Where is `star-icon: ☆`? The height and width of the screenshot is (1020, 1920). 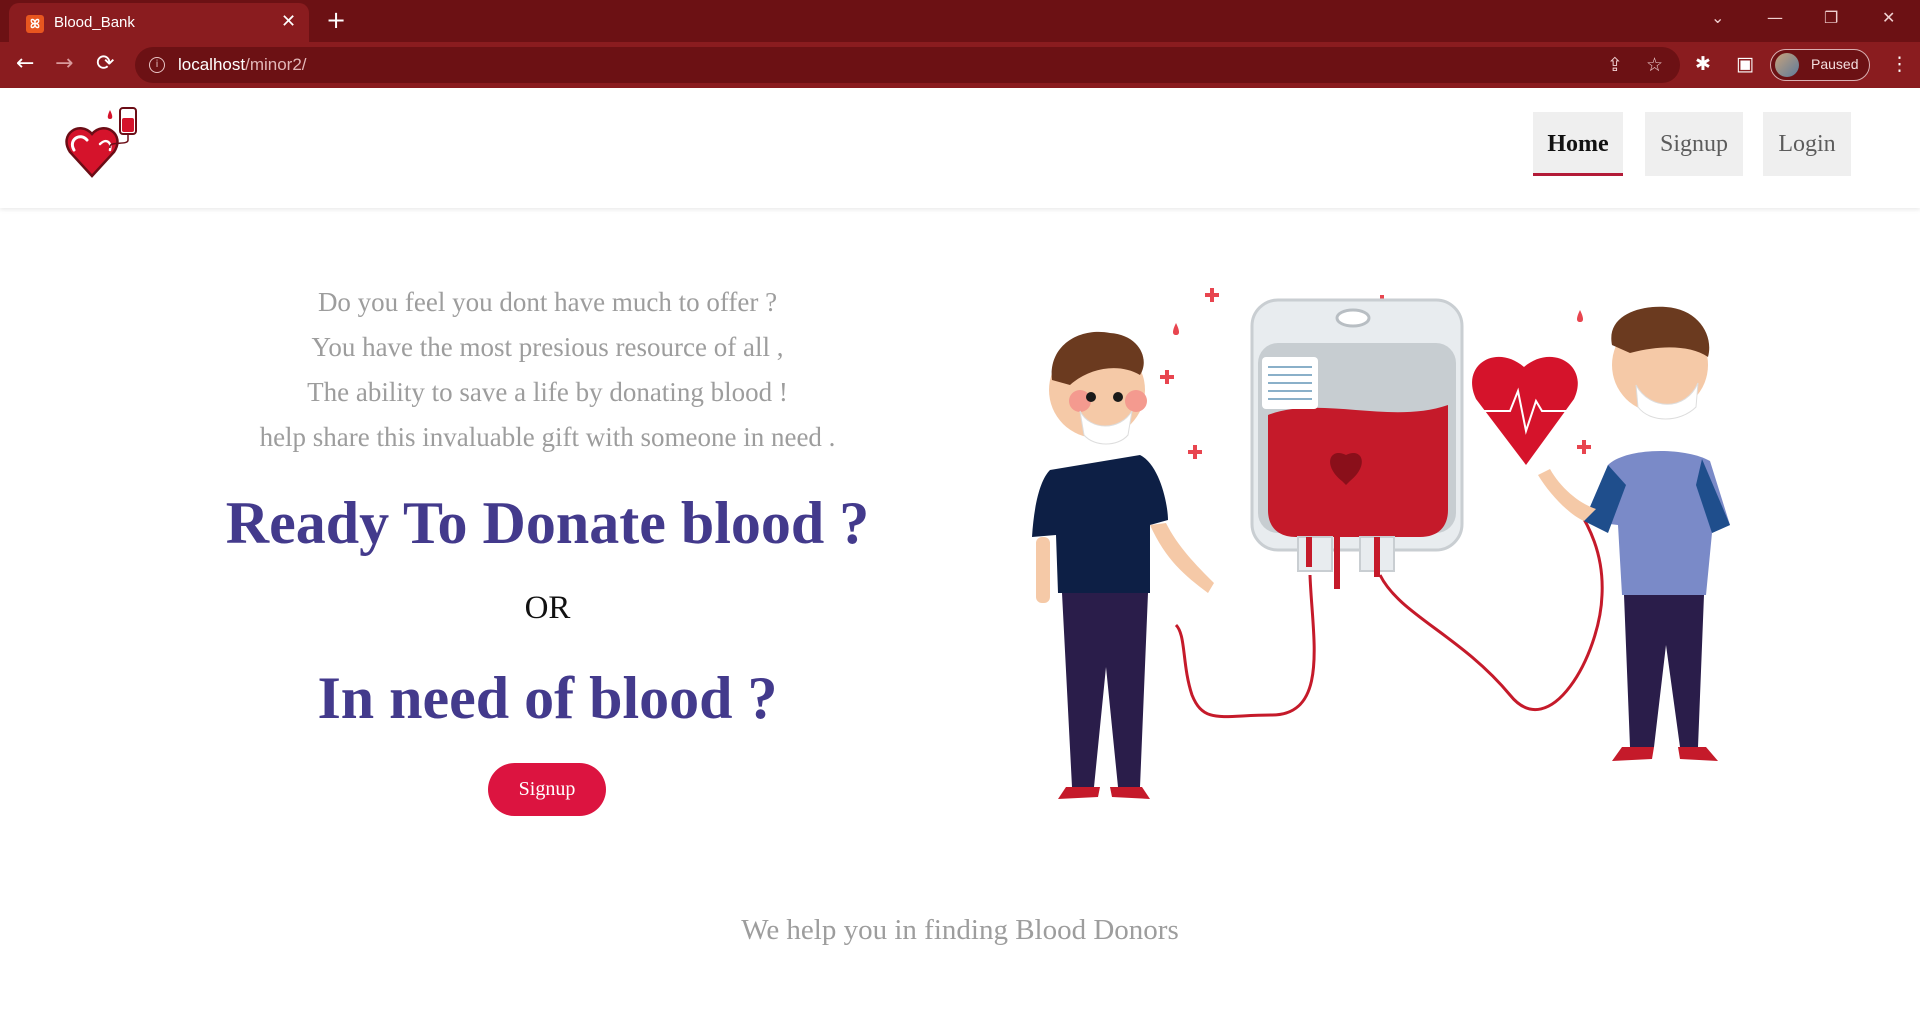
star-icon: ☆ is located at coordinates (1654, 65).